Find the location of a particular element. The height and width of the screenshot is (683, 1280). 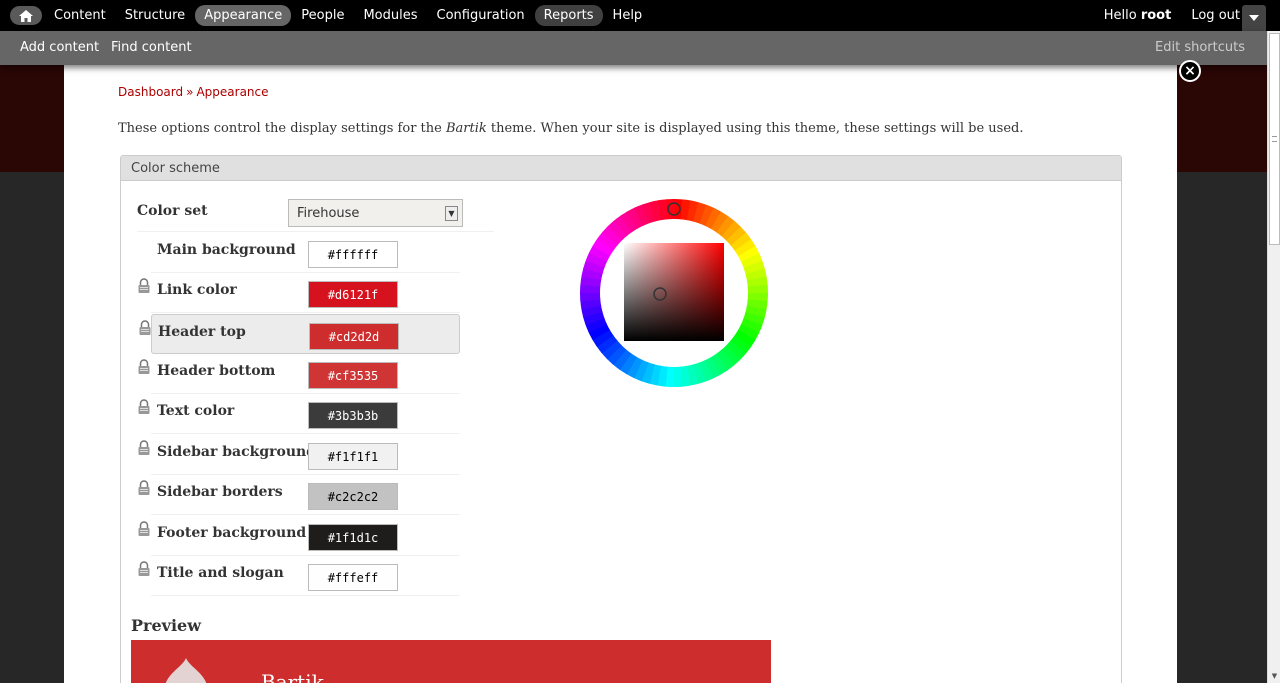

scrollbar-thumb is located at coordinates (1274, 139).